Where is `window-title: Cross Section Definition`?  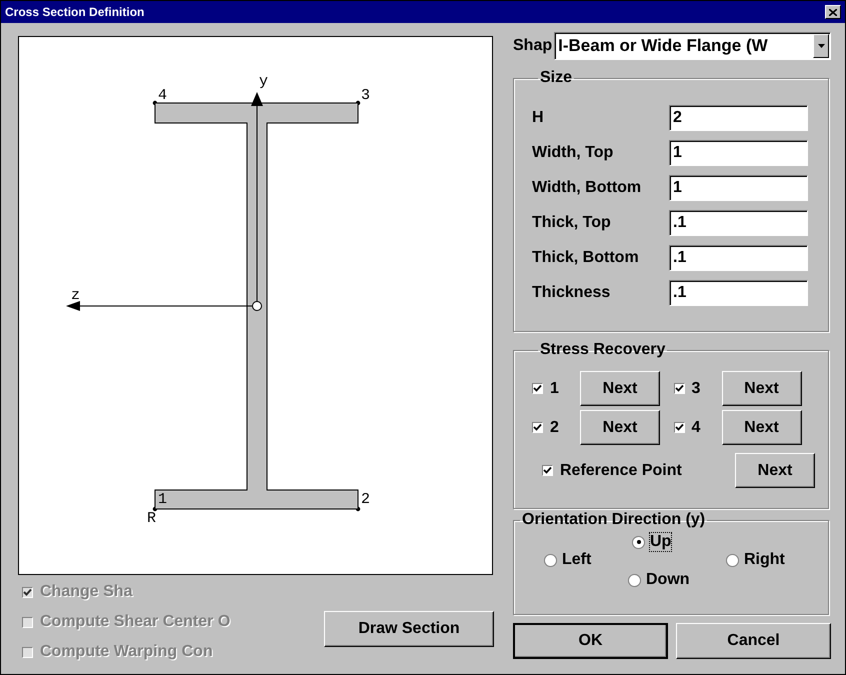
window-title: Cross Section Definition is located at coordinates (74, 12).